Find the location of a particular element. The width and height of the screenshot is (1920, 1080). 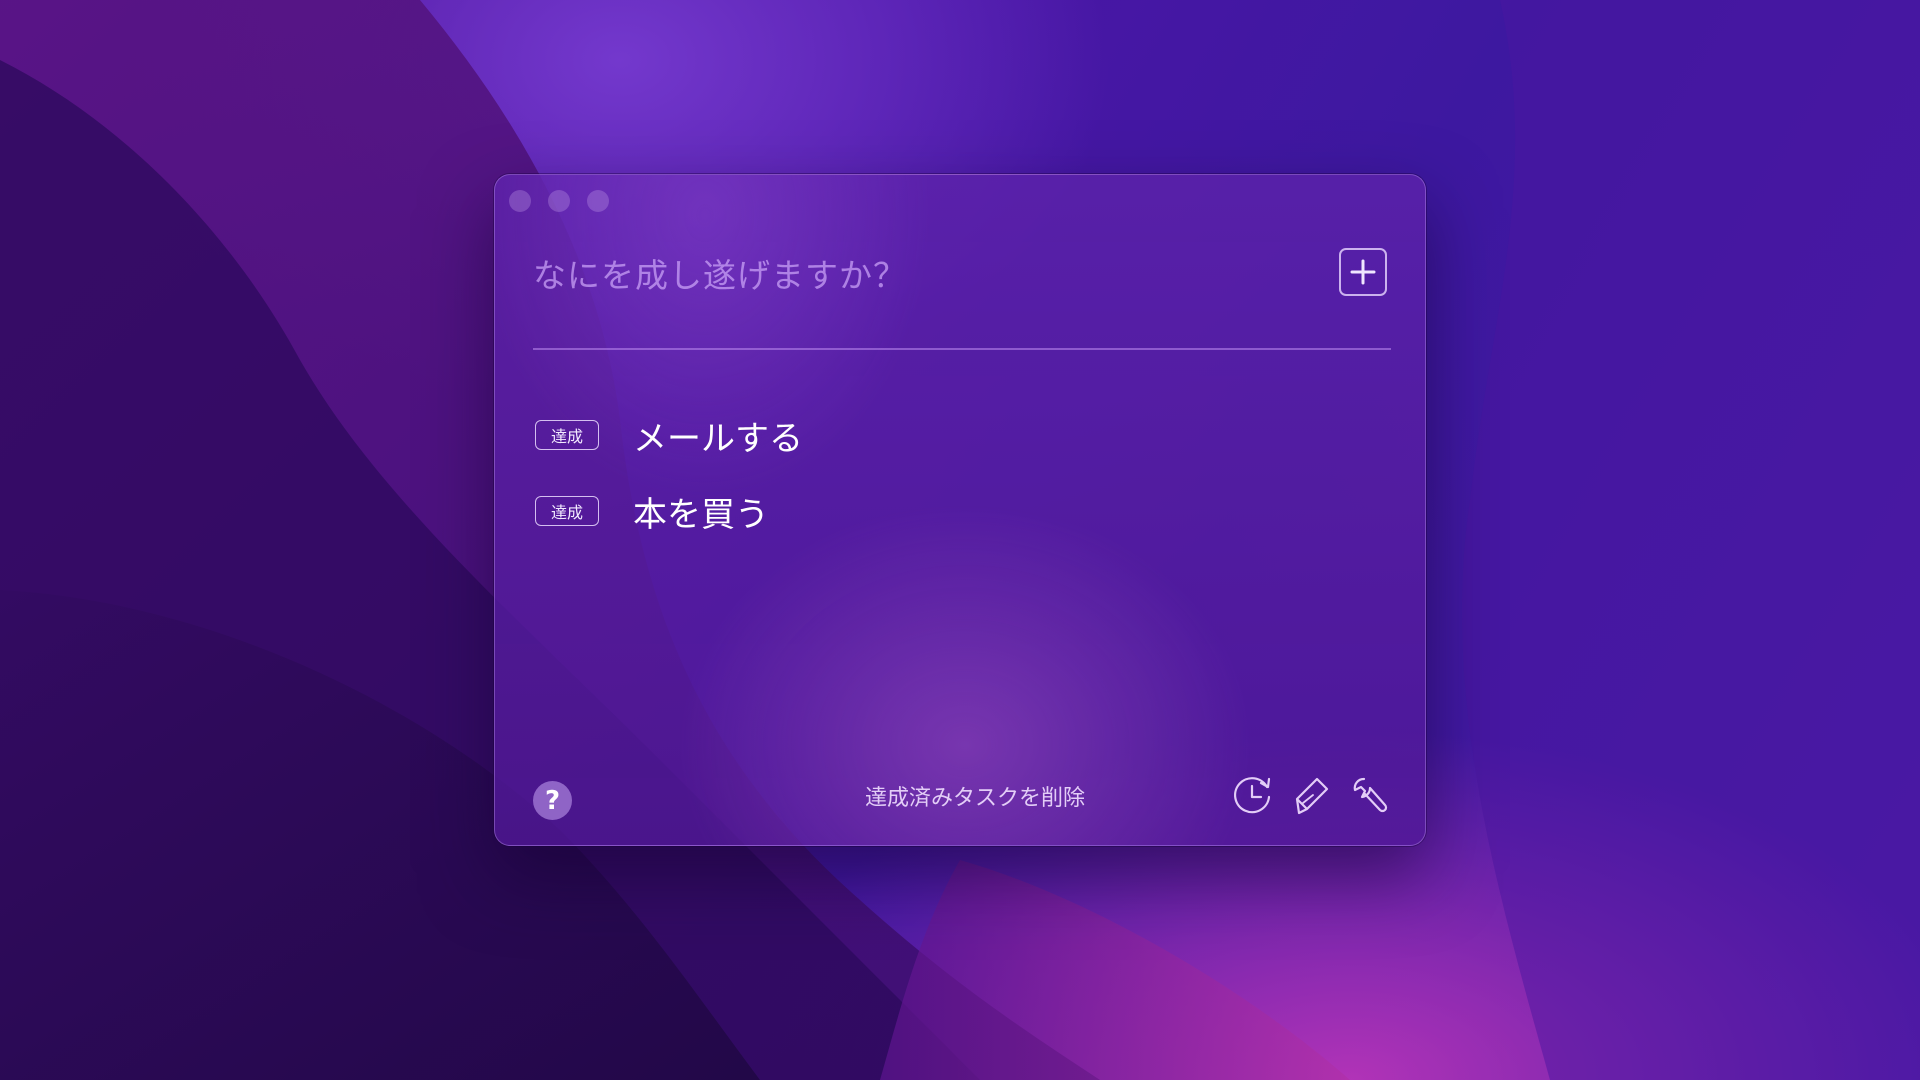

window-minimize-button is located at coordinates (559, 201).